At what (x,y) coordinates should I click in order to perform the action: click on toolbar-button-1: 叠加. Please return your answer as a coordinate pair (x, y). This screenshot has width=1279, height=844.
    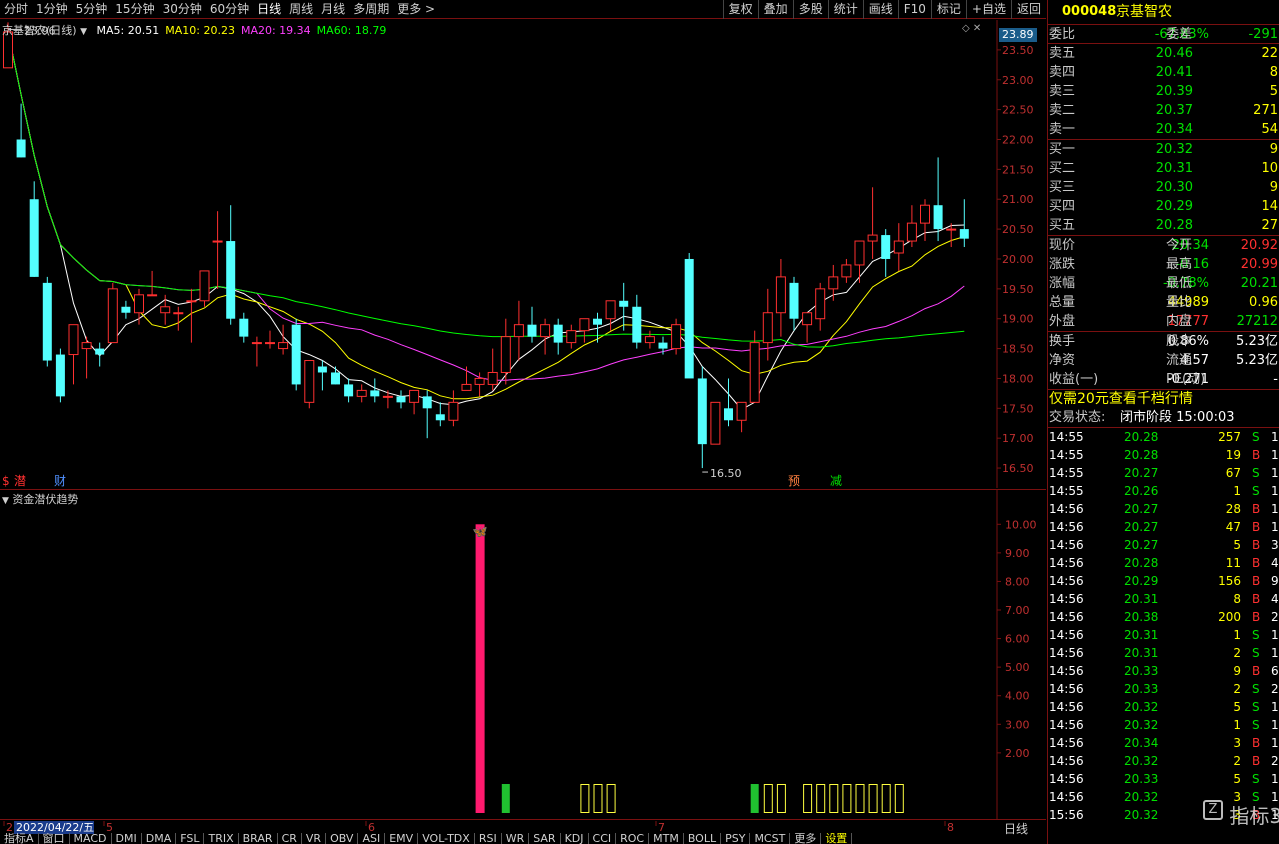
    Looking at the image, I should click on (775, 9).